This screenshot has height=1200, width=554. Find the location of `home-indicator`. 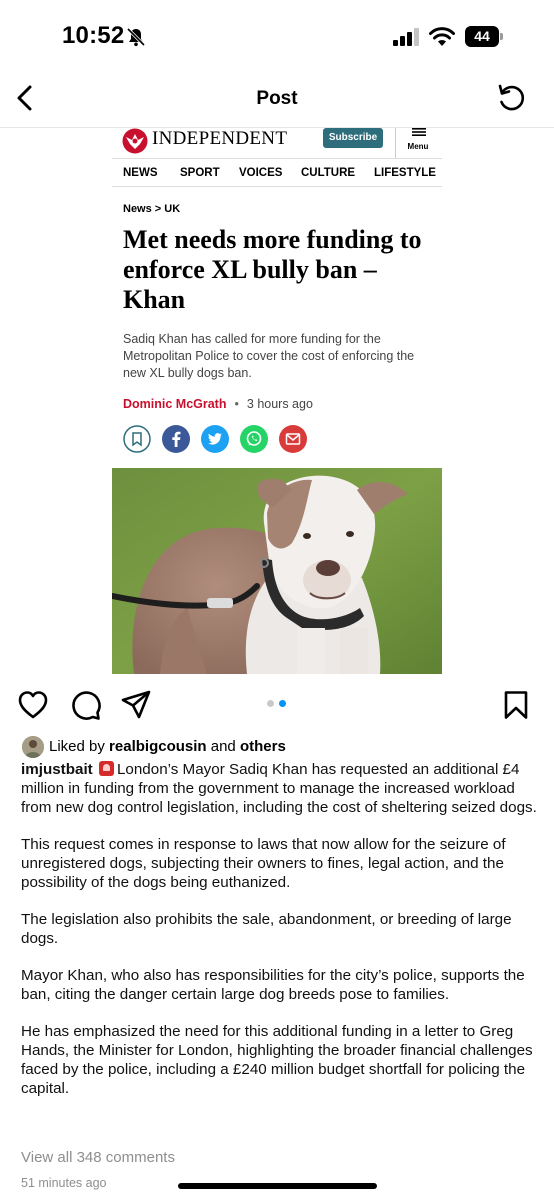

home-indicator is located at coordinates (277, 1186).